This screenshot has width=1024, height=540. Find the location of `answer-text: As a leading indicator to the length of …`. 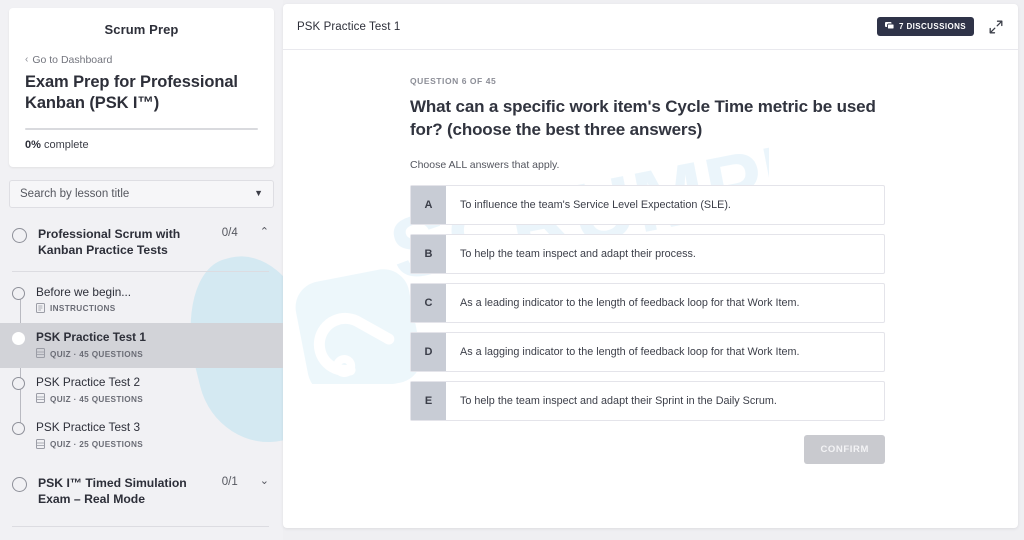

answer-text: As a leading indicator to the length of … is located at coordinates (630, 302).